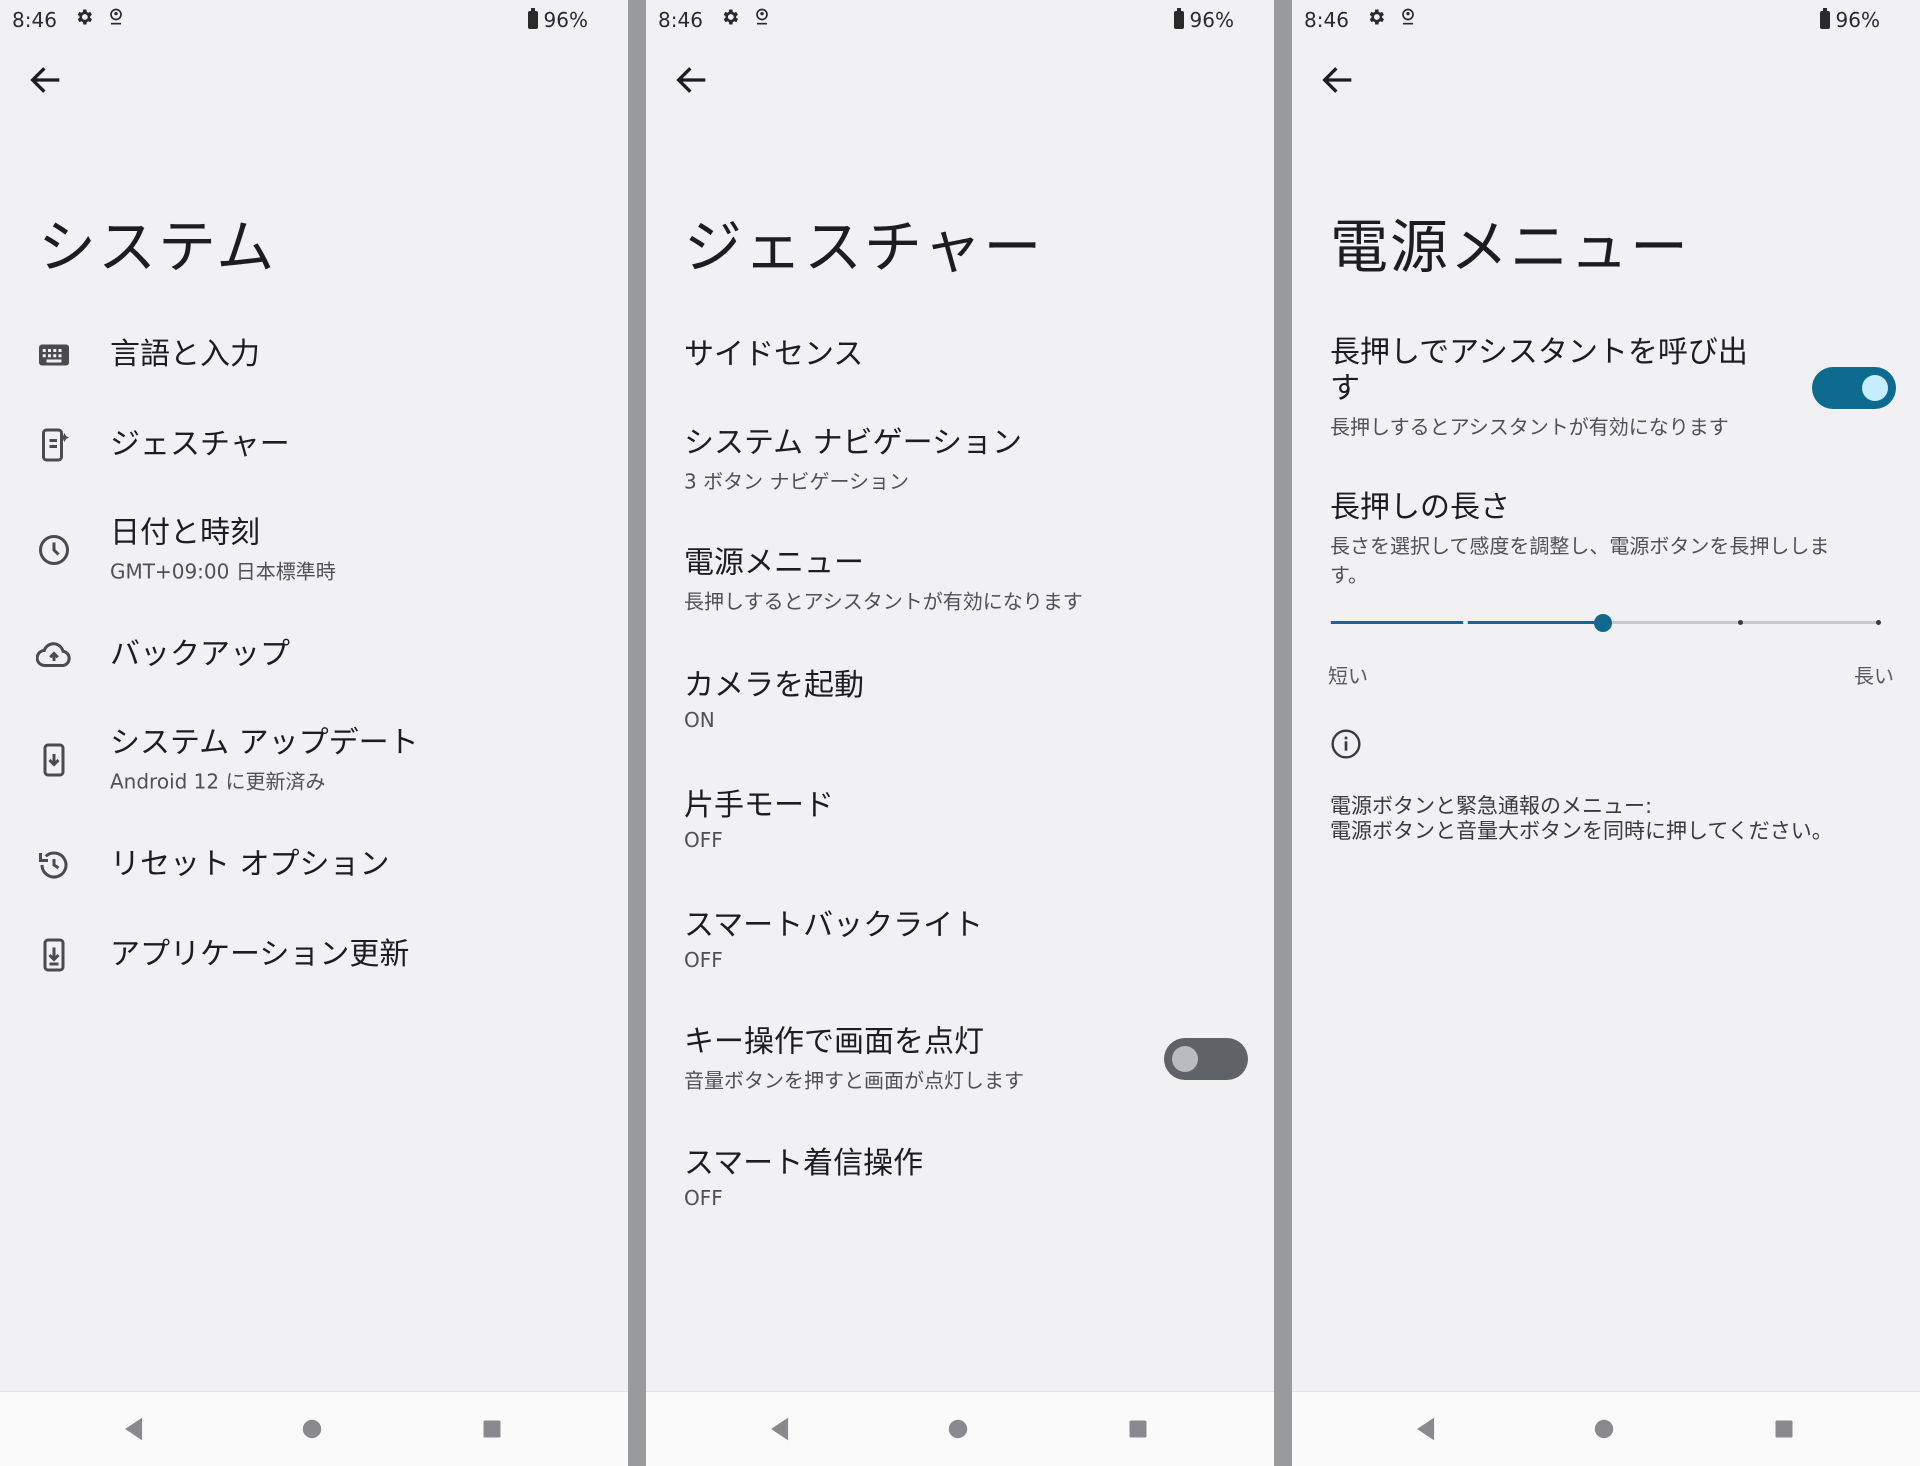 This screenshot has width=1920, height=1466. I want to click on item-subtitle: GMT+09:00 日本標準時, so click(223, 571).